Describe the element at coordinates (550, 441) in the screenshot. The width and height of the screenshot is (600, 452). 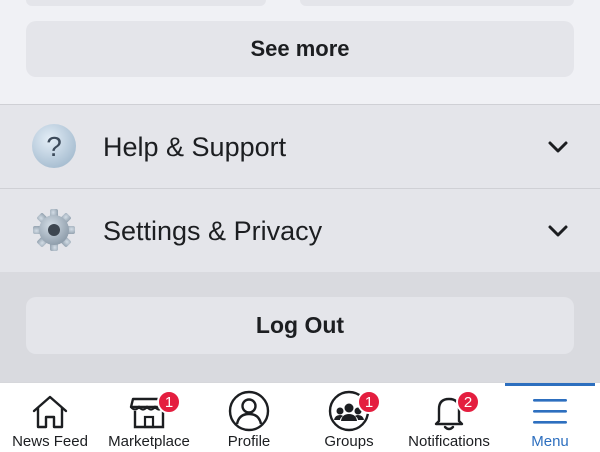
I see `tab-label: Menu` at that location.